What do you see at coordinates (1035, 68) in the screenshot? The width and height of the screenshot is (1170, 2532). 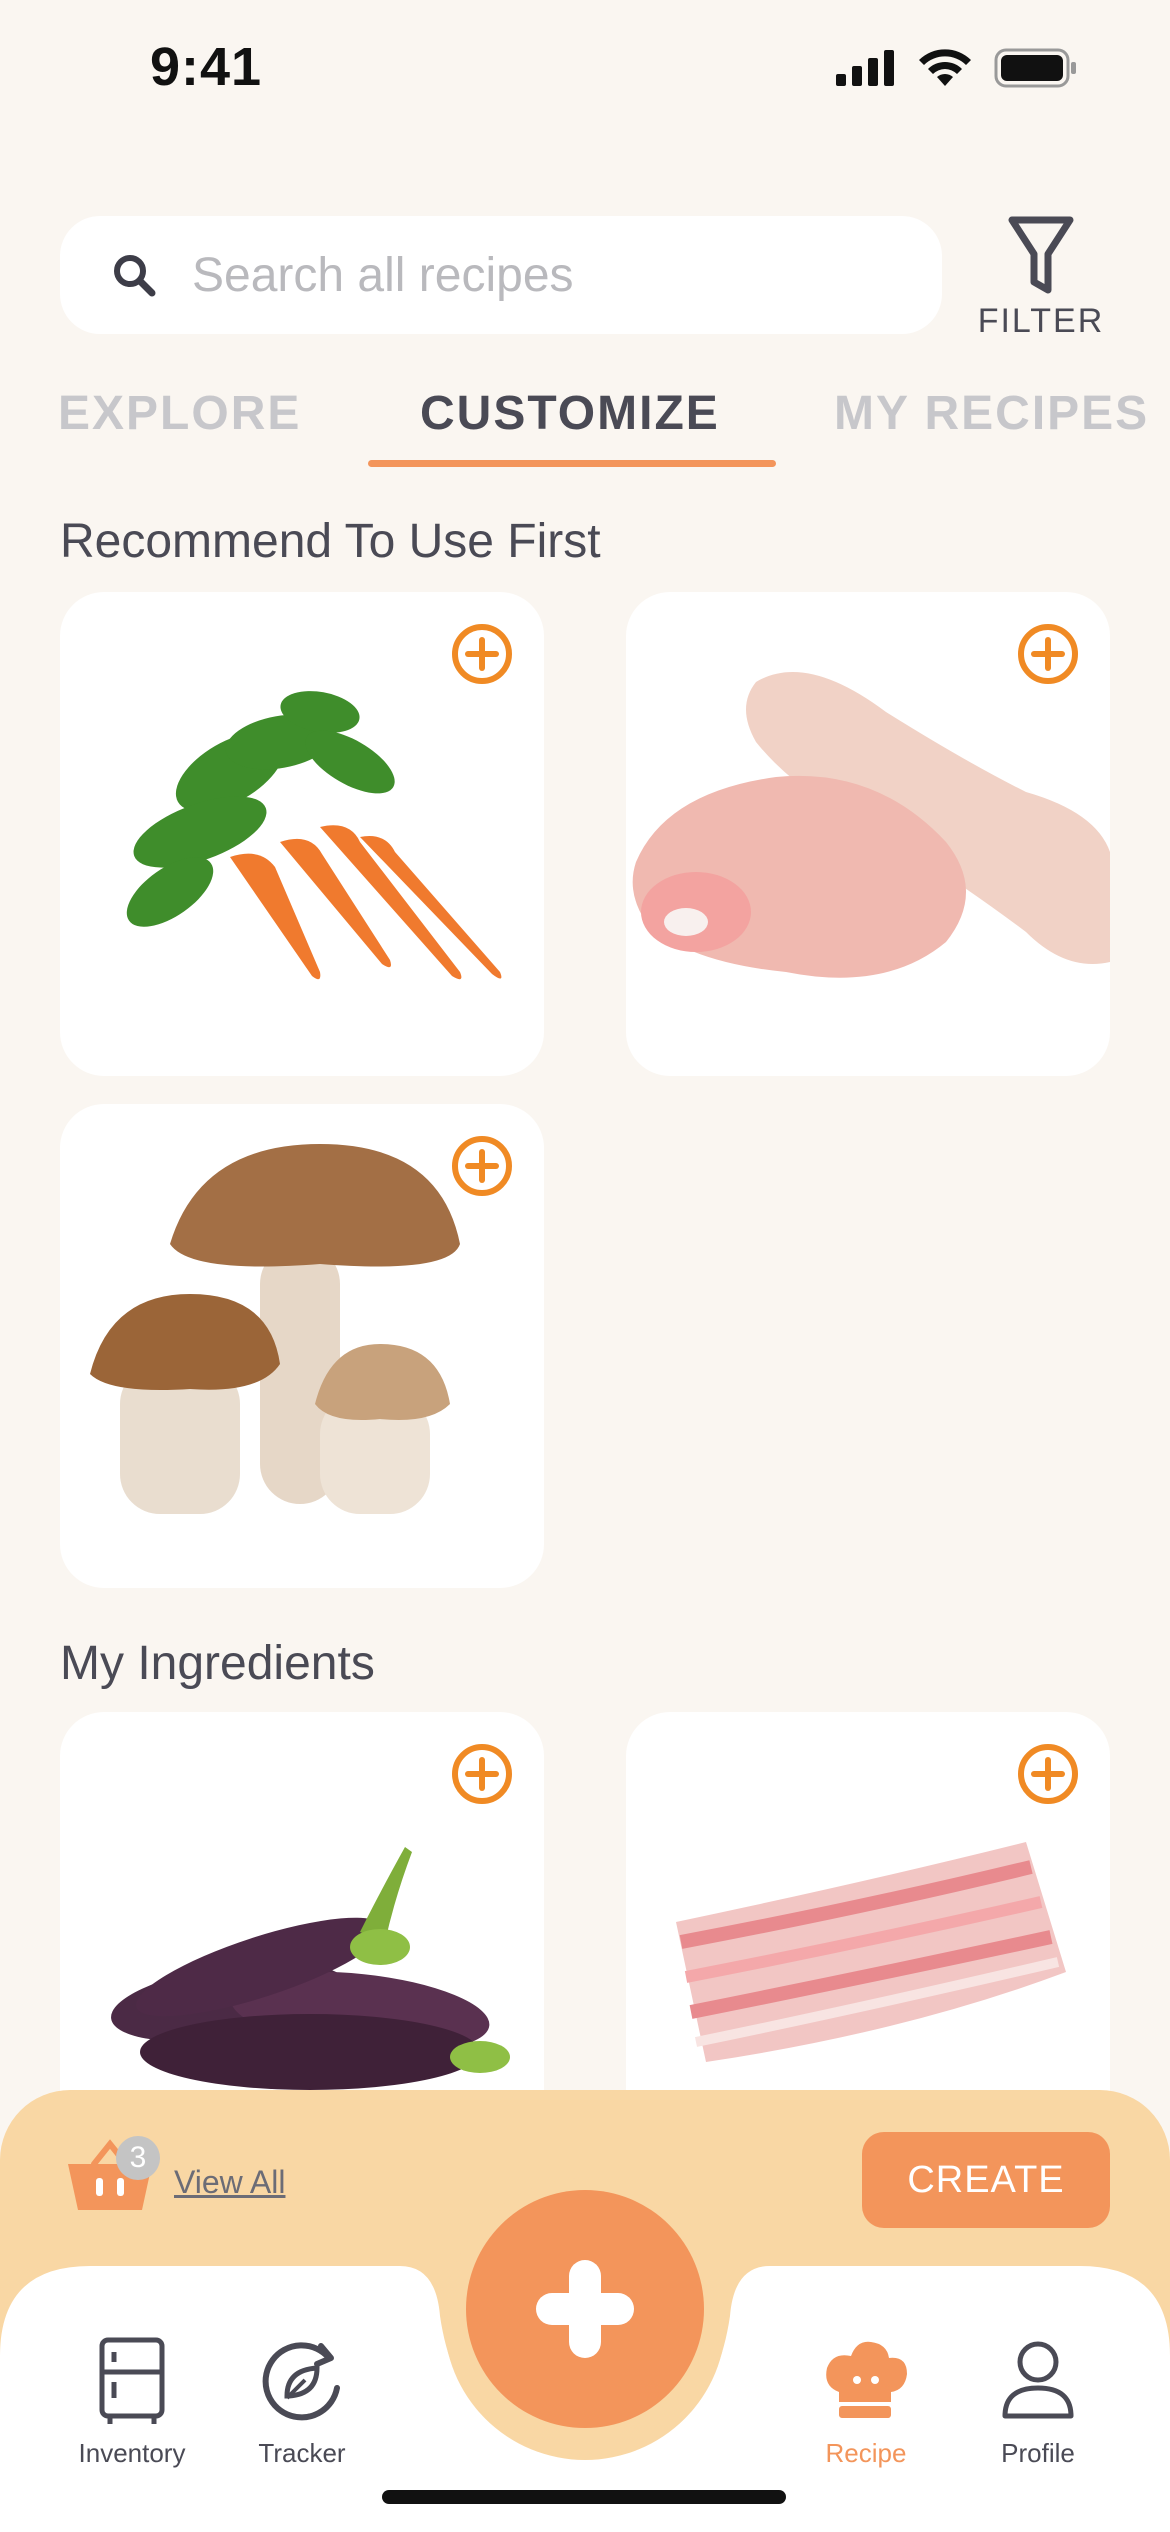 I see `battery-icon` at bounding box center [1035, 68].